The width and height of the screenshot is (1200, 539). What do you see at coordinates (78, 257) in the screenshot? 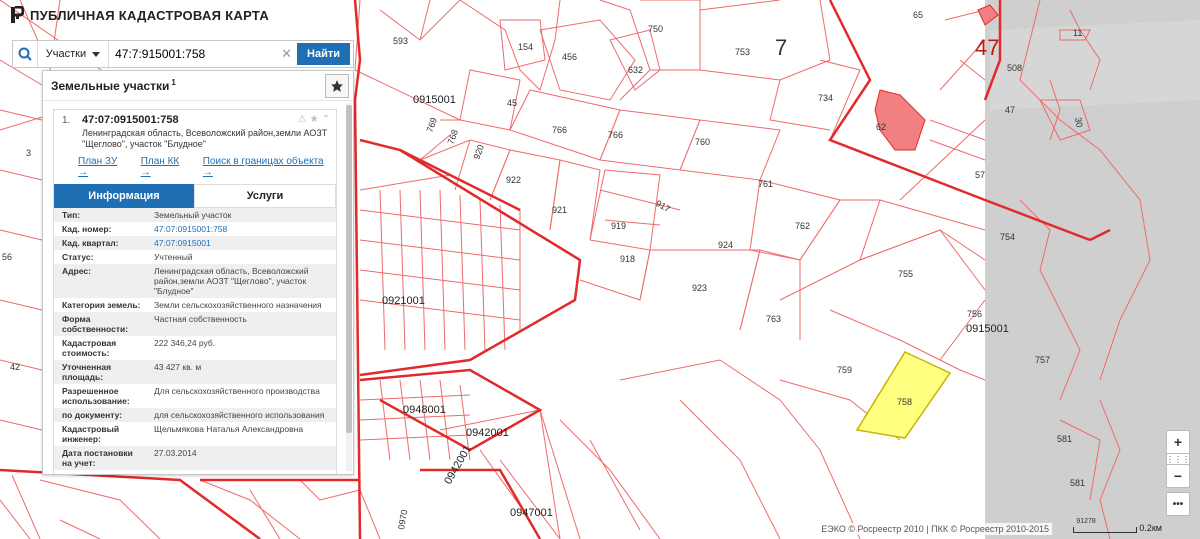
I see `info-key: Статус:` at bounding box center [78, 257].